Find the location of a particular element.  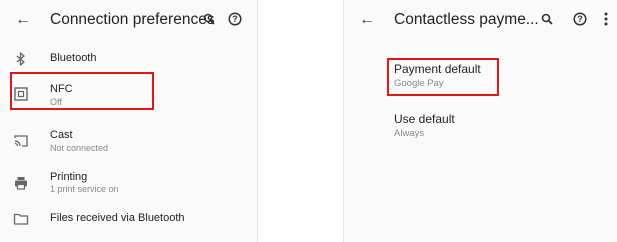

app-bar: ← Contactless payme... ? is located at coordinates (480, 20).